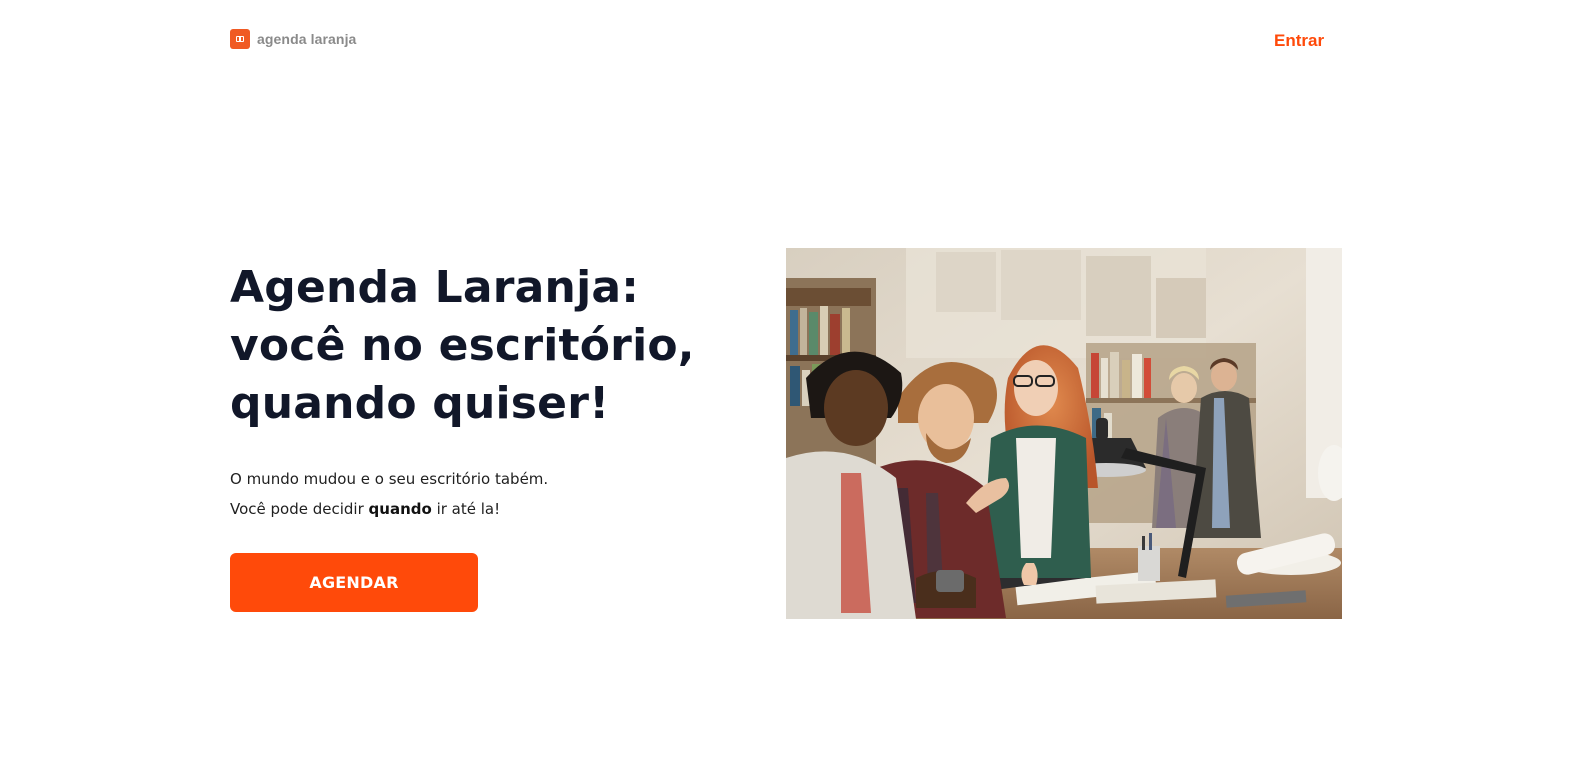  Describe the element at coordinates (240, 39) in the screenshot. I see `calendar-icon` at that location.